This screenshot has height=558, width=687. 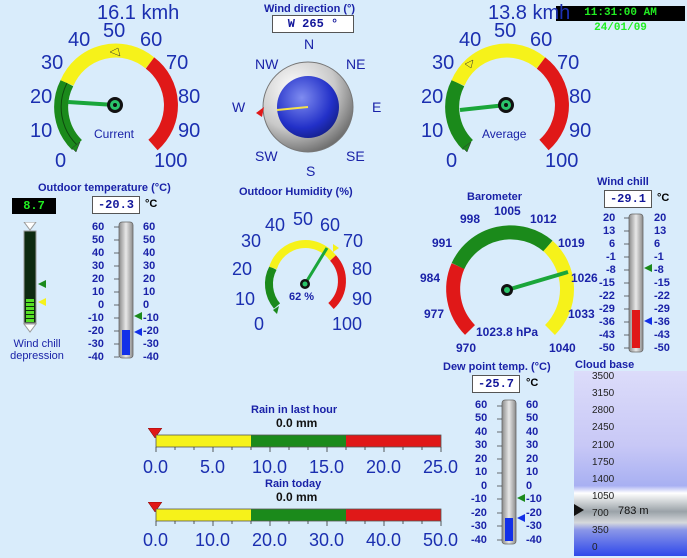 What do you see at coordinates (628, 199) in the screenshot?
I see `wind-chill-value: -29.1` at bounding box center [628, 199].